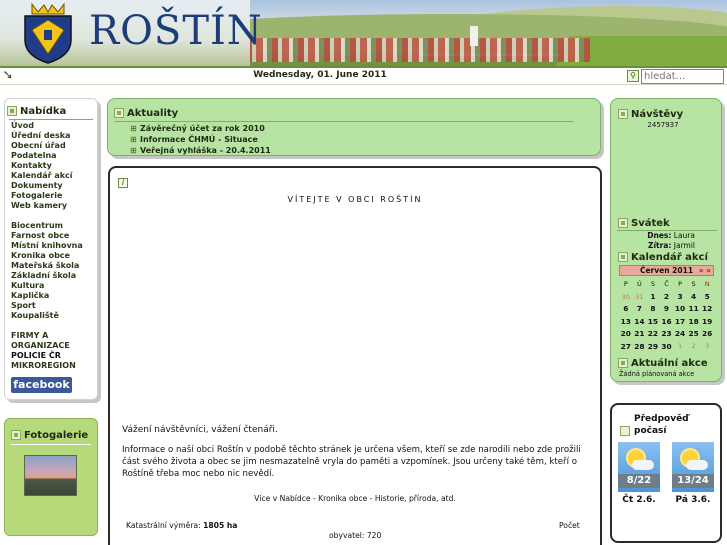 This screenshot has width=727, height=545. I want to click on calendar-day: 24, so click(680, 334).